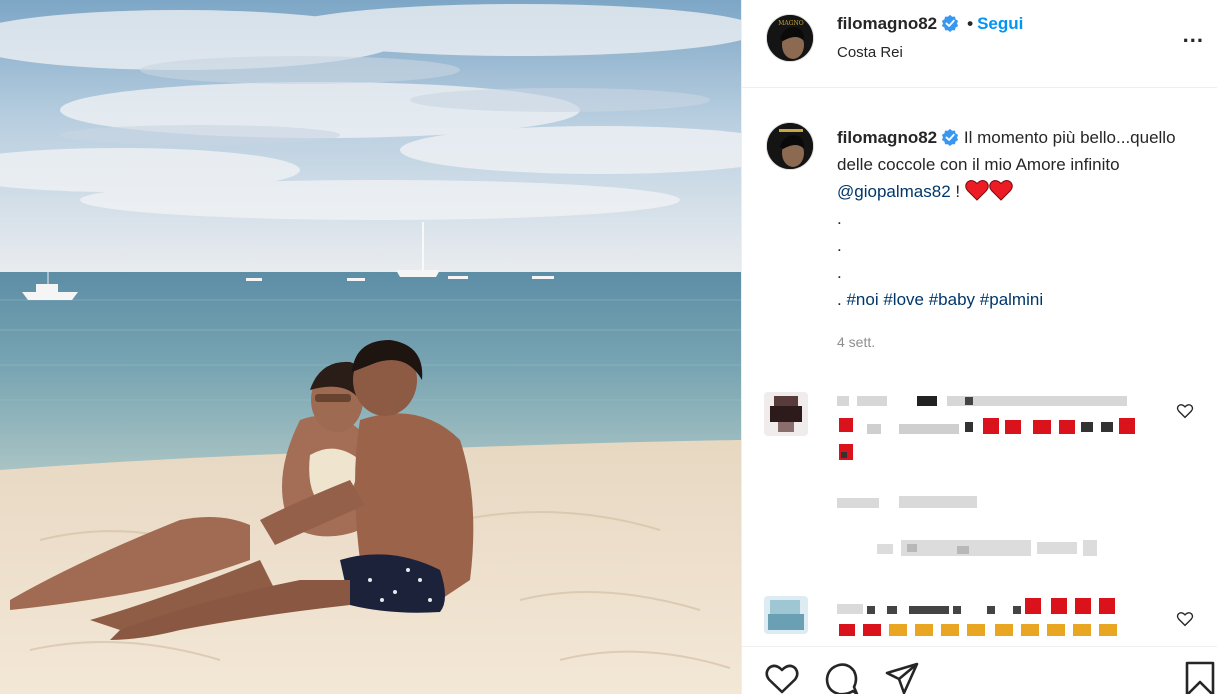 The height and width of the screenshot is (694, 1217). Describe the element at coordinates (887, 23) in the screenshot. I see `author-username: filomagno82` at that location.